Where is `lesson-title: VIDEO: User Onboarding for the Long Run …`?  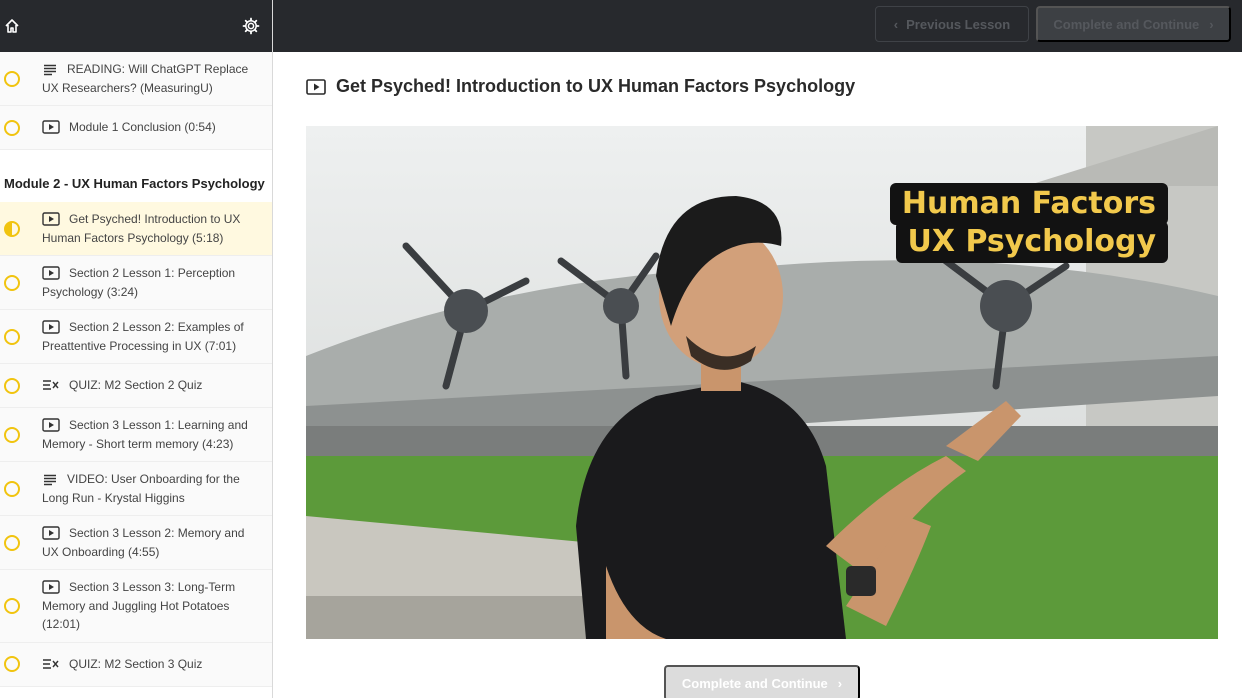
lesson-title: VIDEO: User Onboarding for the Long Run … is located at coordinates (141, 488).